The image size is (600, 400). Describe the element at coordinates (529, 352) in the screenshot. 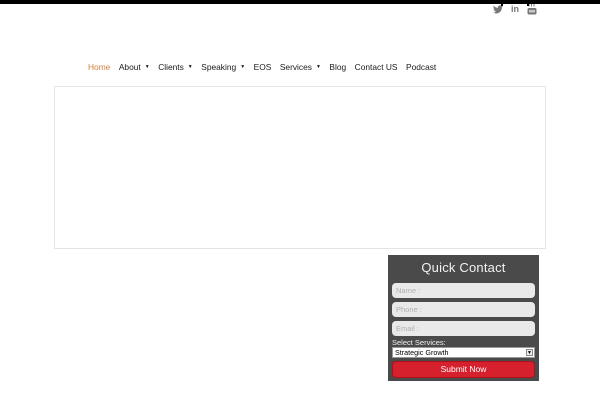

I see `chevron-down-icon: ▼` at that location.